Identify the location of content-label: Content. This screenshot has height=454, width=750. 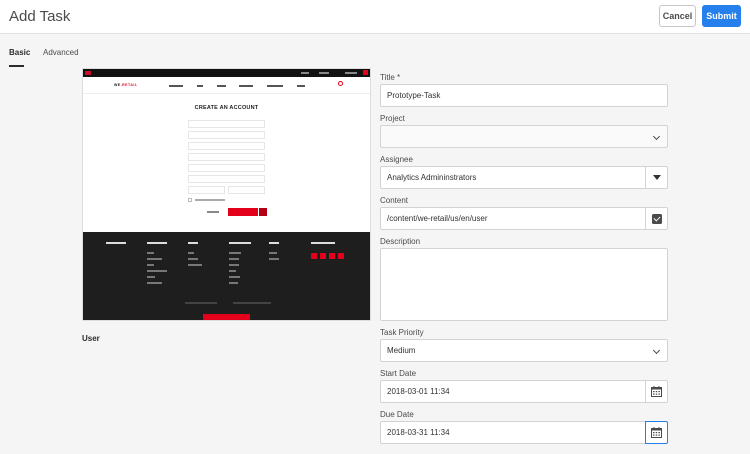
(394, 200).